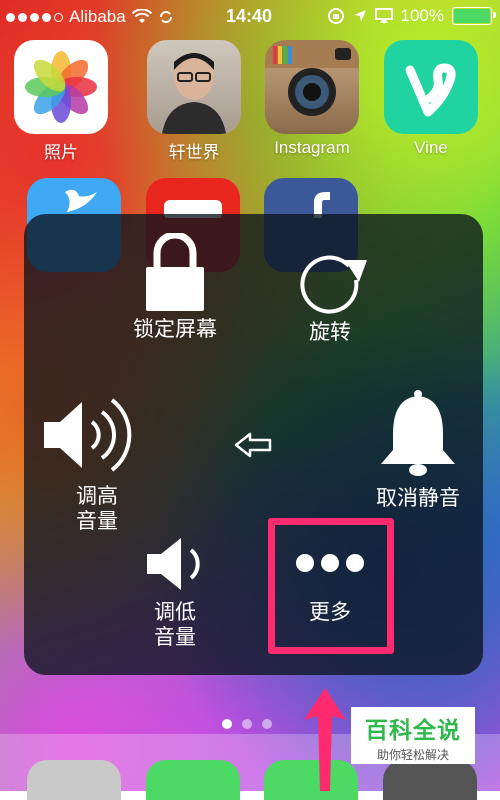 The image size is (500, 800). Describe the element at coordinates (254, 445) in the screenshot. I see `back-arrow-icon` at that location.